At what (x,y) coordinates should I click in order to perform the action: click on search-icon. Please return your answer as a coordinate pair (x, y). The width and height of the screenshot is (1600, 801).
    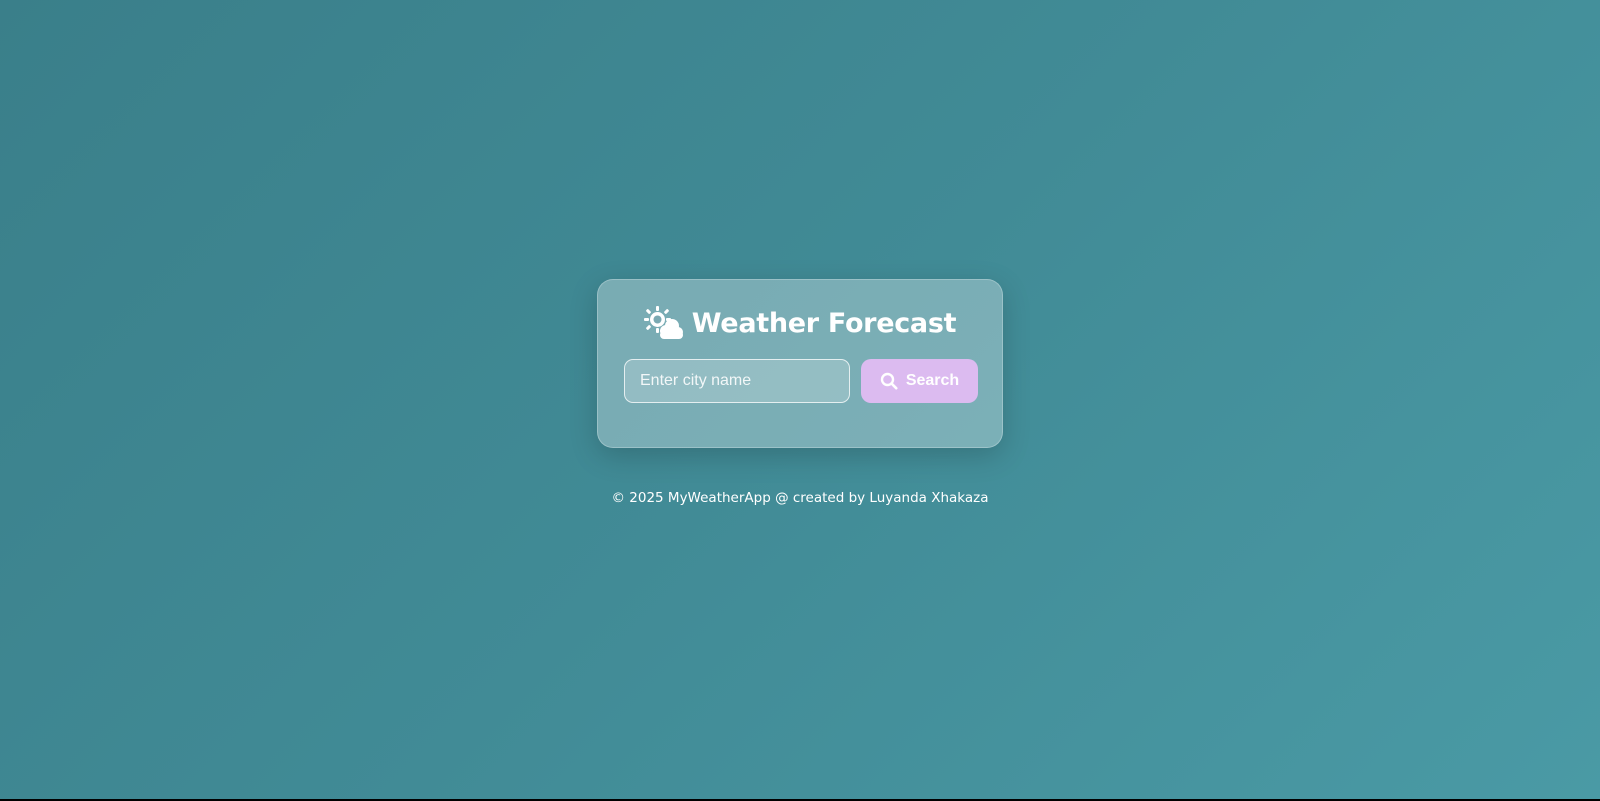
    Looking at the image, I should click on (889, 381).